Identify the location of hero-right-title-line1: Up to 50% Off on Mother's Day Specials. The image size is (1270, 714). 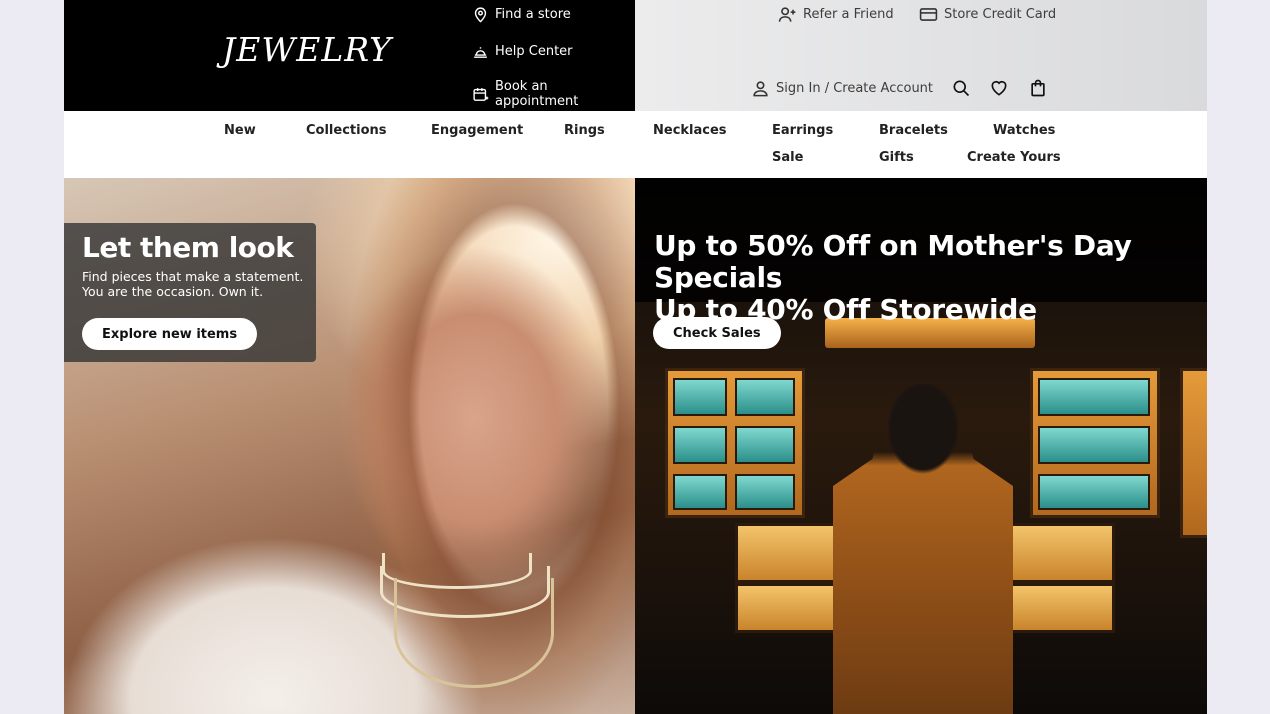
(893, 261).